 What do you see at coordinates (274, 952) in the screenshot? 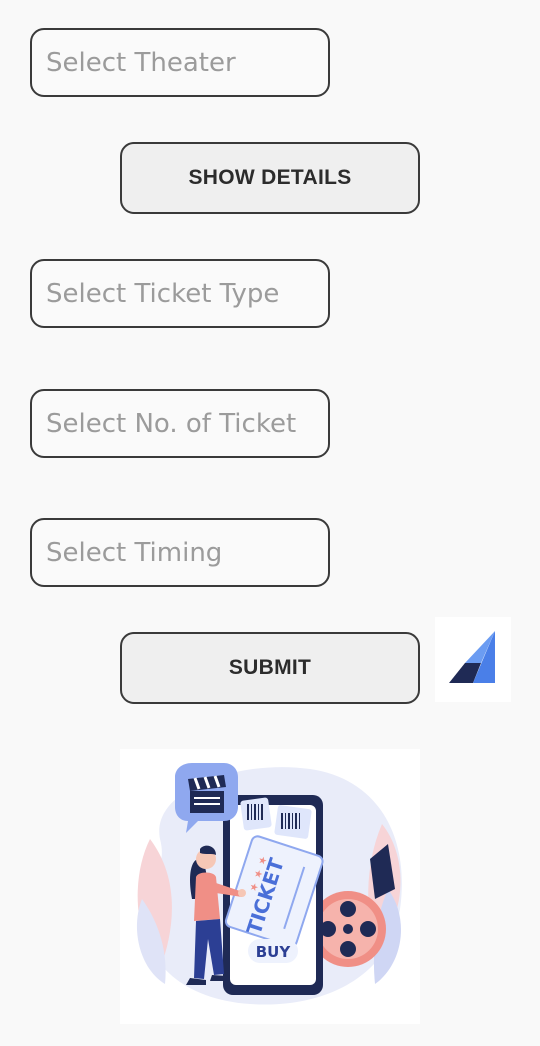
I see `buy-text: BUY` at bounding box center [274, 952].